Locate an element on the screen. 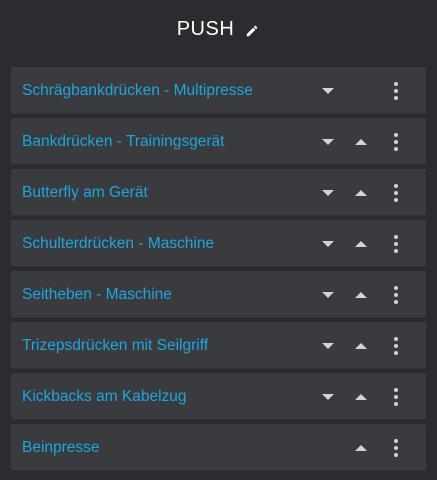  exercise-row: Schulterdrücken - Maschine is located at coordinates (218, 243).